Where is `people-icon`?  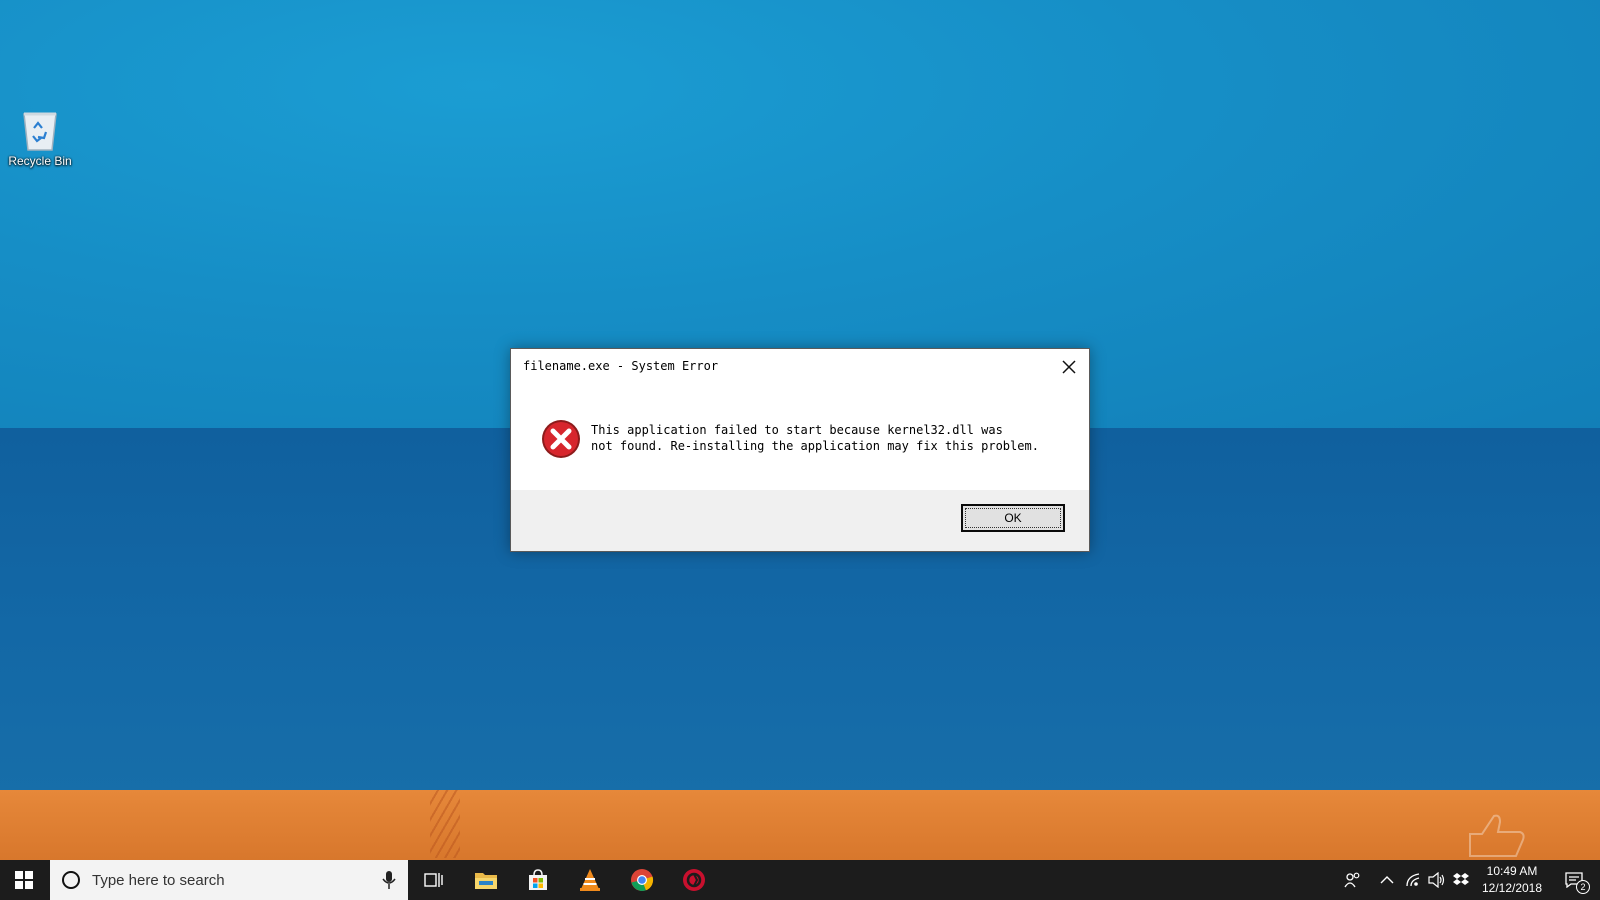
people-icon is located at coordinates (1352, 880).